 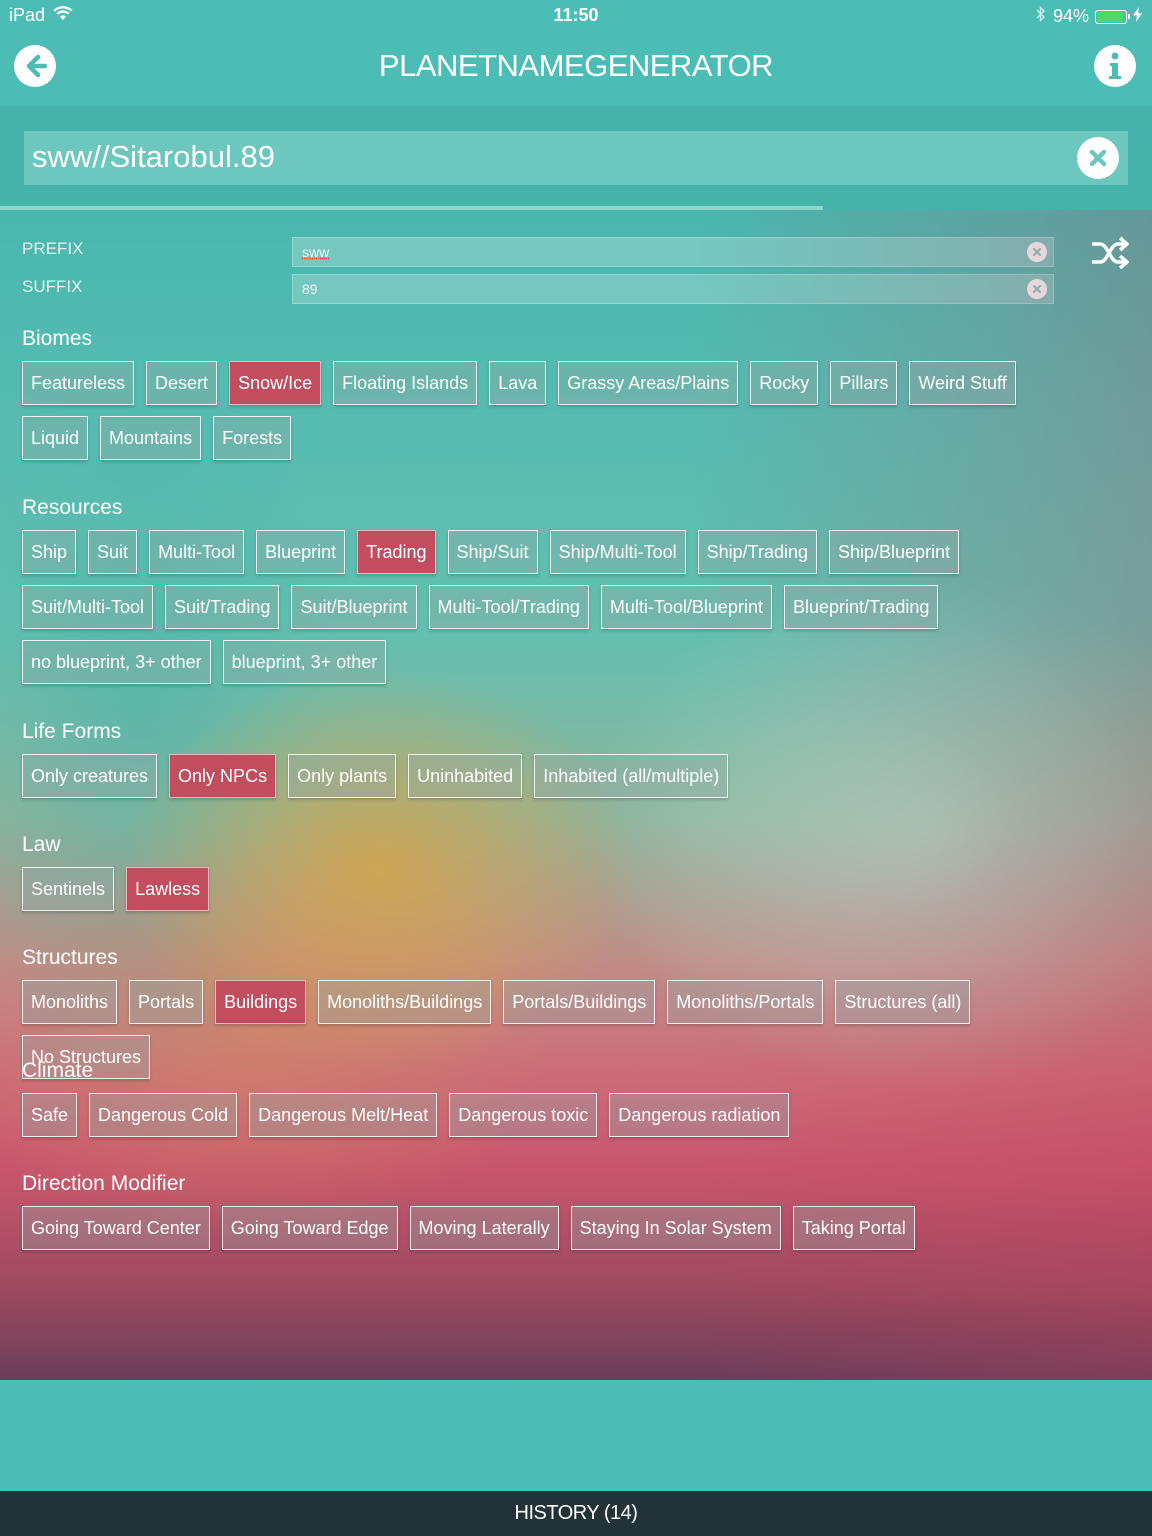 What do you see at coordinates (523, 1115) in the screenshot?
I see `option-chip-dangerous-toxic: Dangerous toxic` at bounding box center [523, 1115].